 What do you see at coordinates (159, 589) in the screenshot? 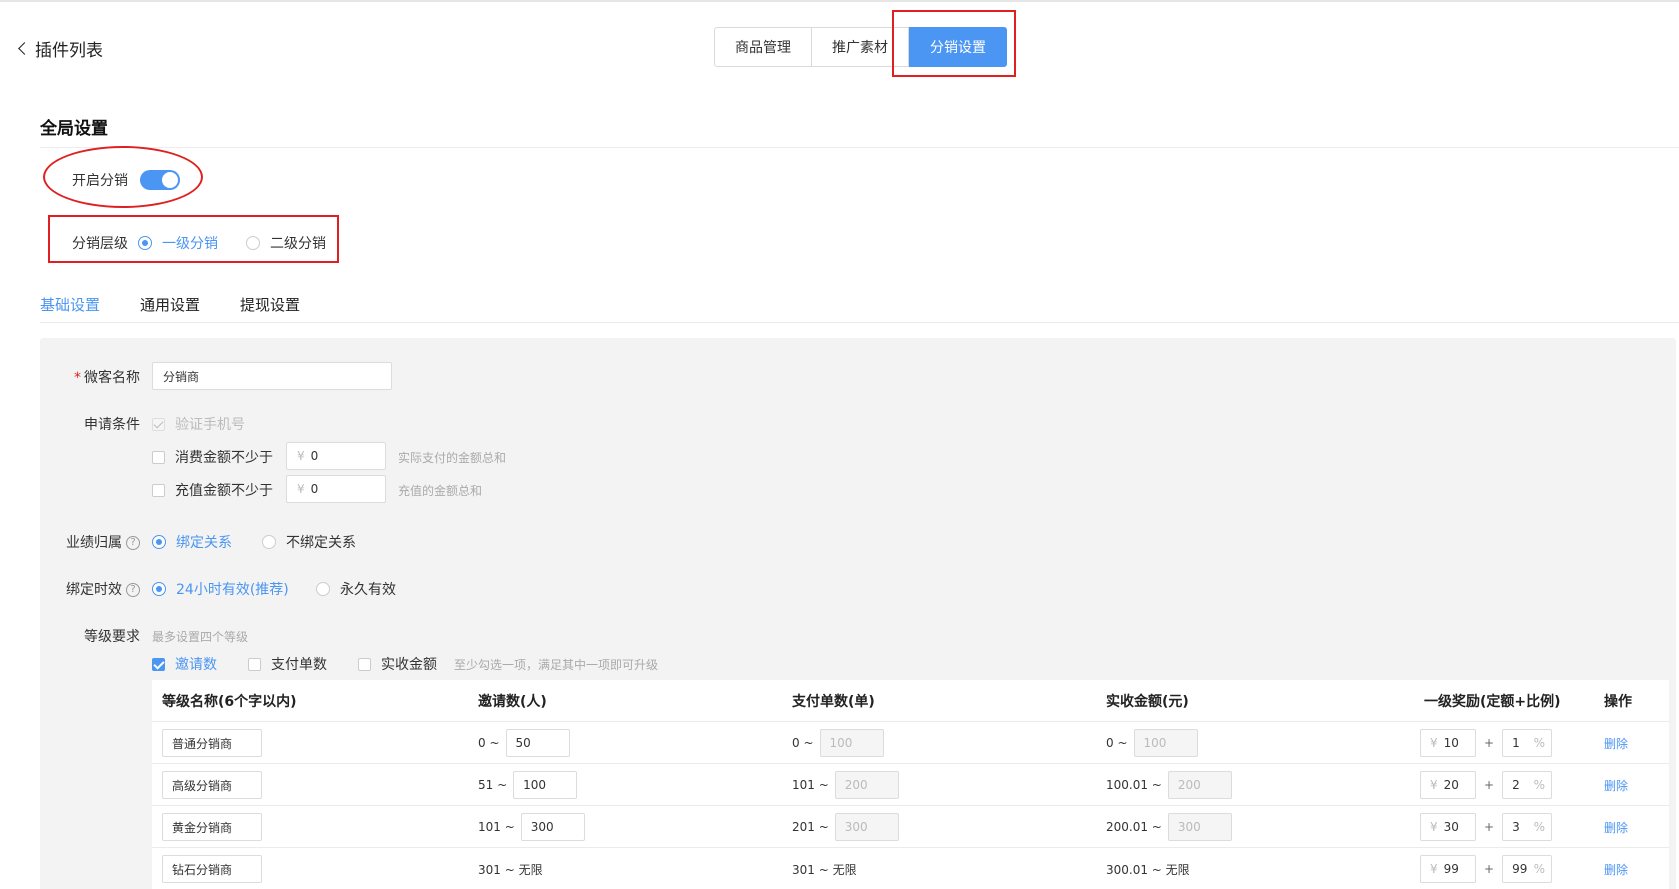
I see `radio-bind-24h` at bounding box center [159, 589].